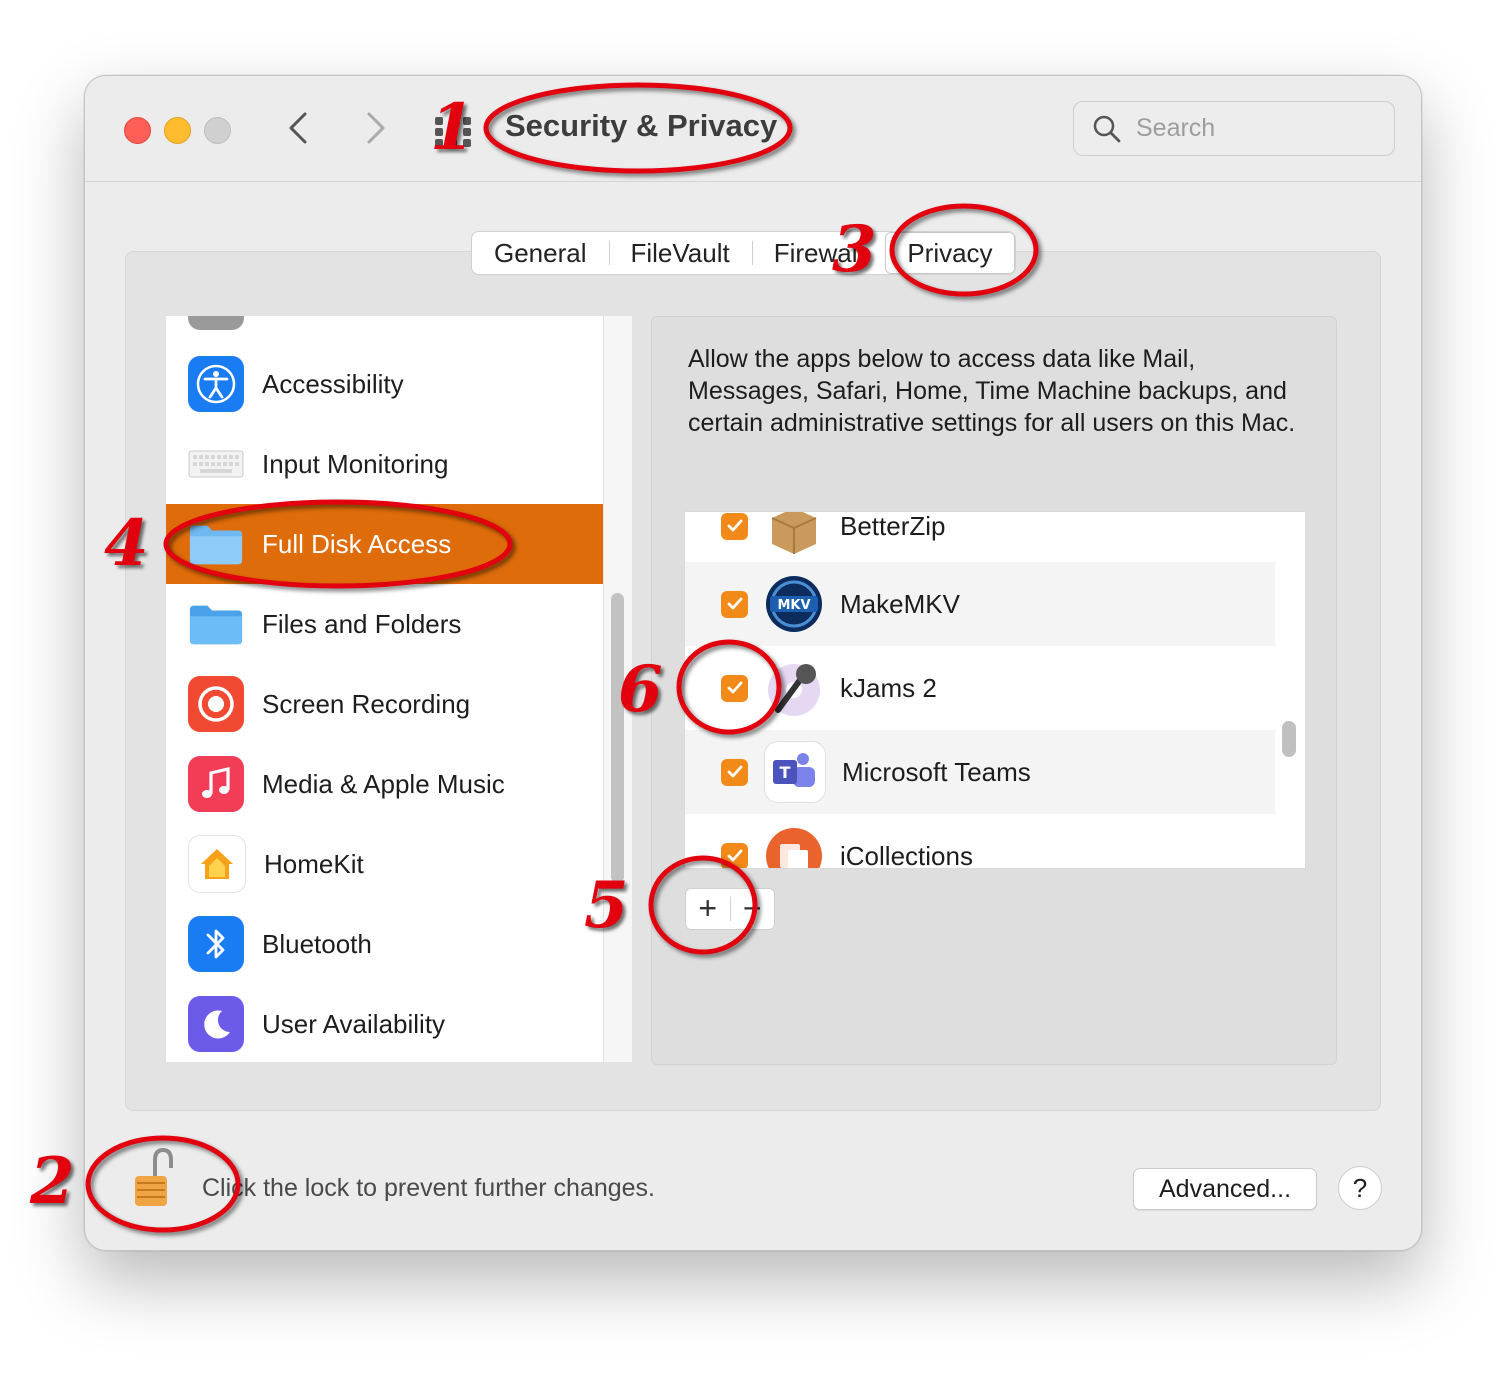 The image size is (1506, 1378). I want to click on tab-general: General, so click(540, 253).